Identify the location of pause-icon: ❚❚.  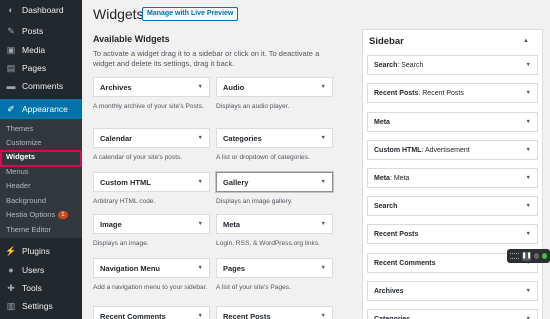
(526, 256).